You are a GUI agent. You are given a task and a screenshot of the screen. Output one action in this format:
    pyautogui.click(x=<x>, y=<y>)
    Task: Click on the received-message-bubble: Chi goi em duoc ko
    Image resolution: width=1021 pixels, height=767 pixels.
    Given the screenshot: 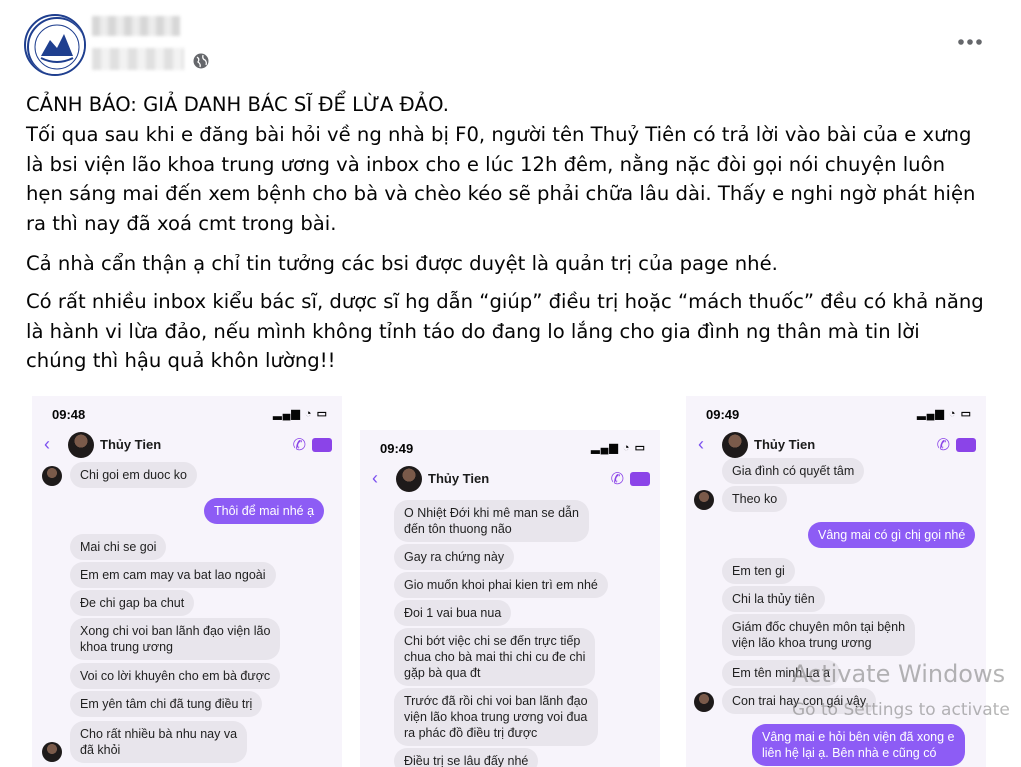 What is the action you would take?
    pyautogui.click(x=134, y=475)
    